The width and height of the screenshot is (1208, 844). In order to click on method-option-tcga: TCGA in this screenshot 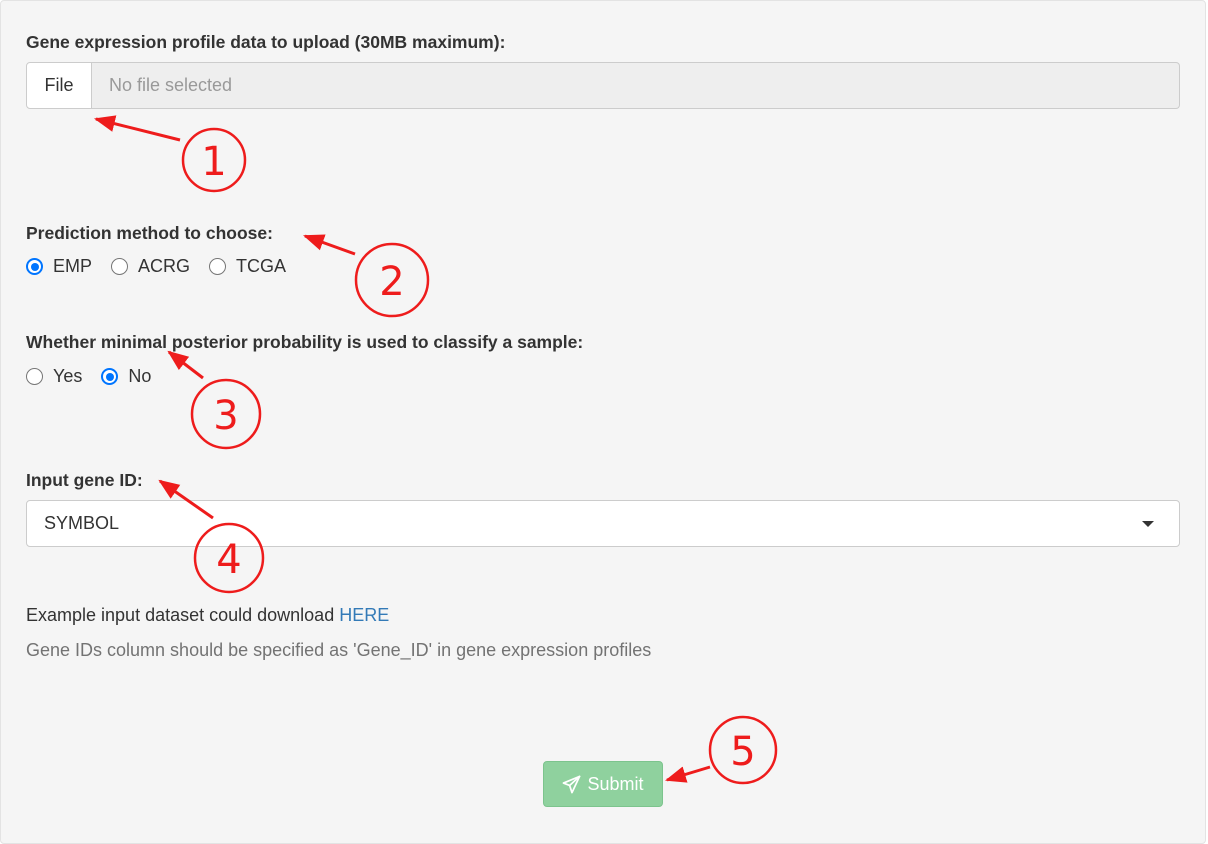, I will do `click(247, 266)`.